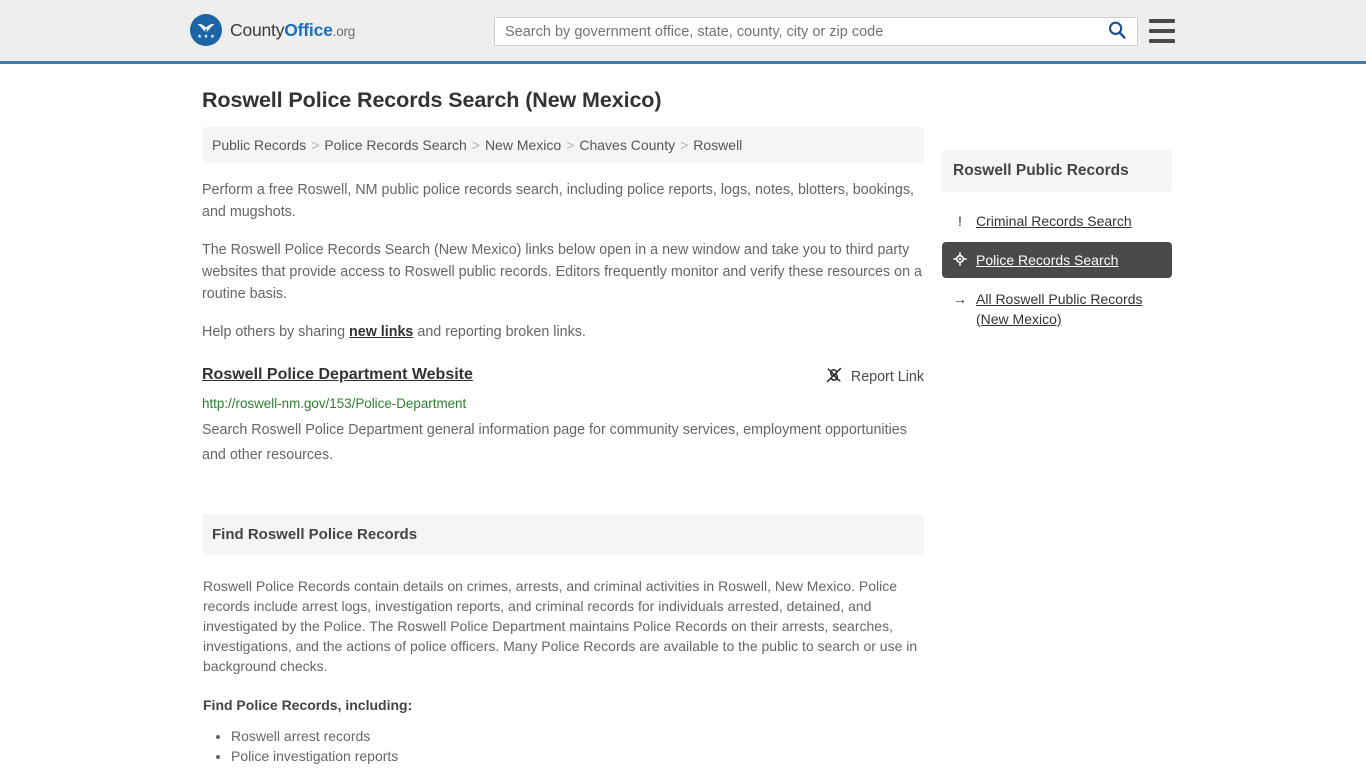 The width and height of the screenshot is (1366, 768). What do you see at coordinates (1054, 221) in the screenshot?
I see `sidebar-item-label: Criminal Records Search` at bounding box center [1054, 221].